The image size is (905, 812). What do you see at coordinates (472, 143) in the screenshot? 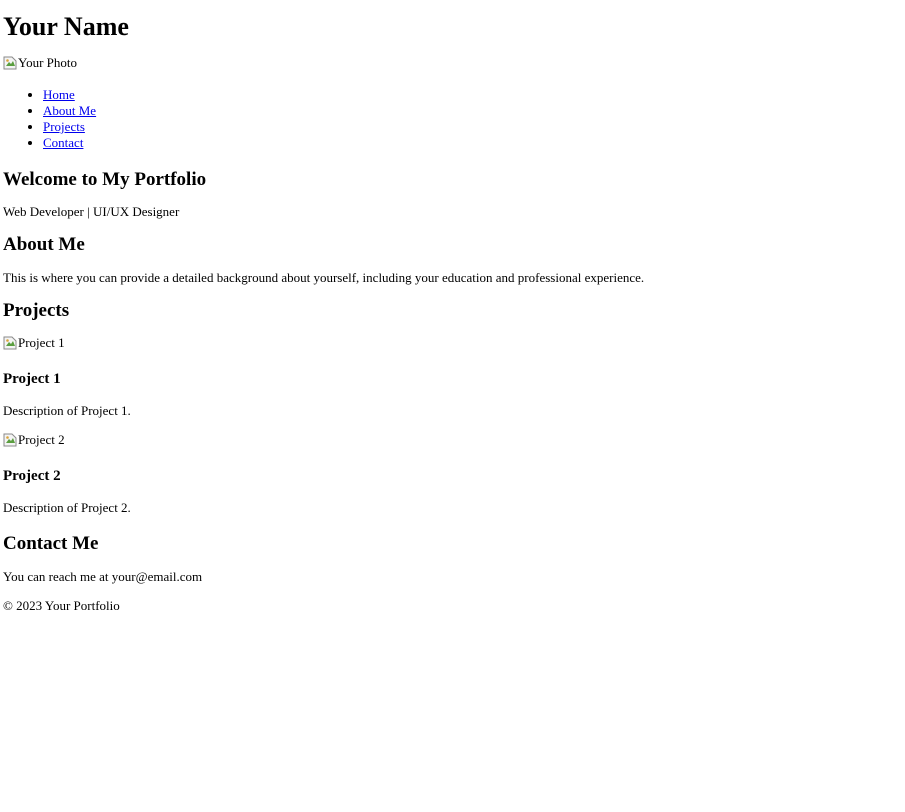
I see `nav-item-contact: Contact` at bounding box center [472, 143].